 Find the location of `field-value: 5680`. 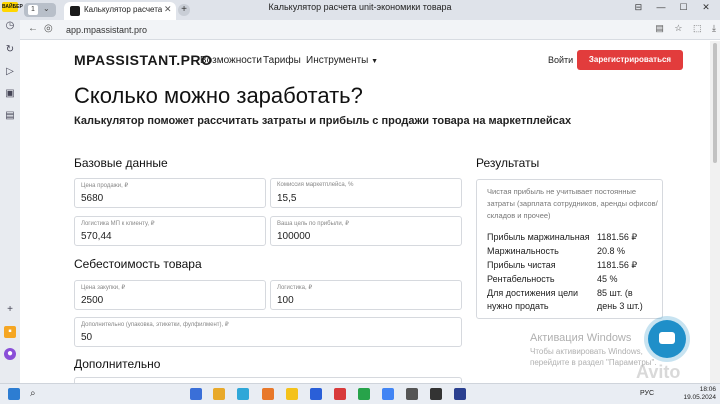

field-value: 5680 is located at coordinates (92, 198).